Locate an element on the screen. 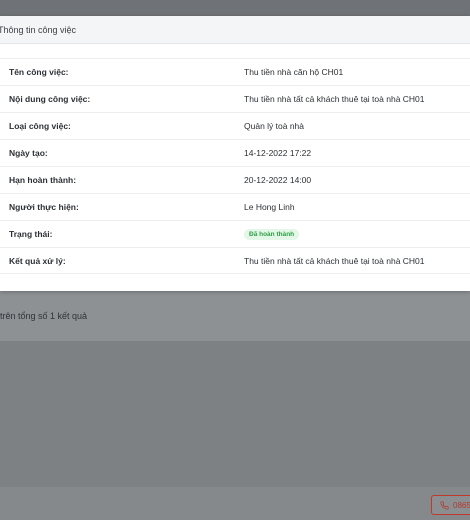 This screenshot has width=470, height=520. detail-row-status: Trạng thái: Đã hoàn thành is located at coordinates (235, 233).